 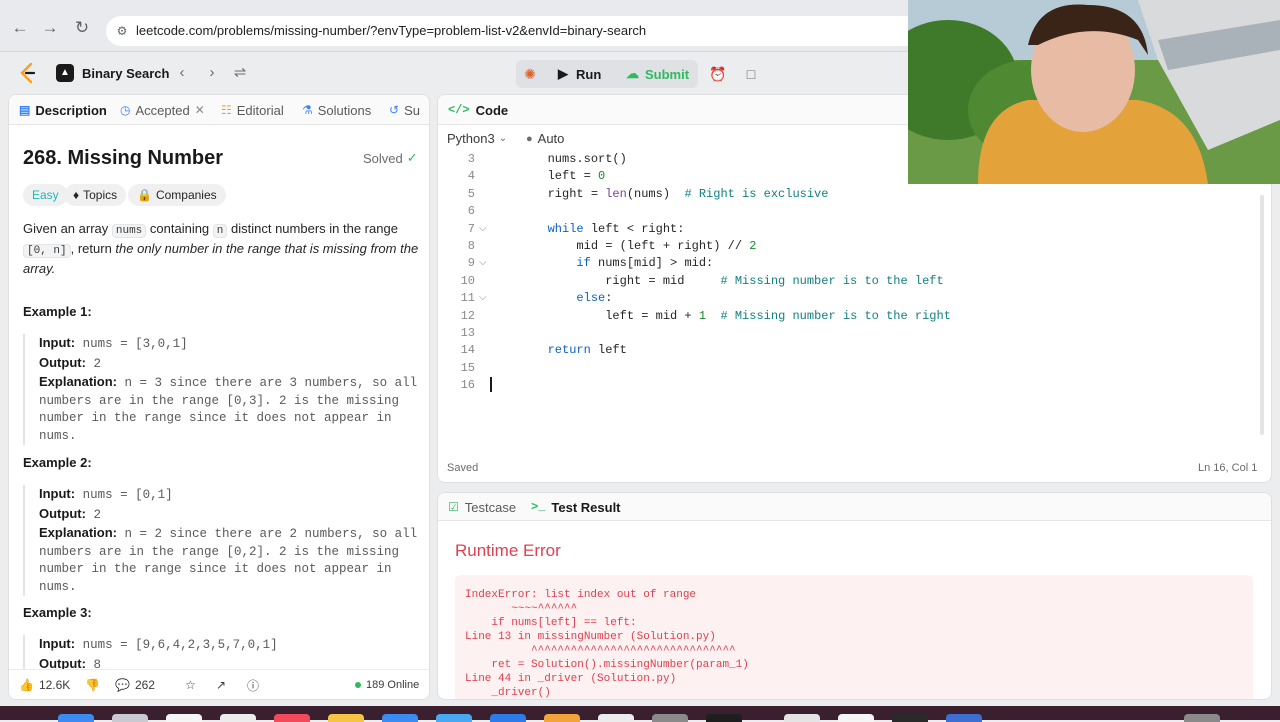 What do you see at coordinates (463, 468) in the screenshot?
I see `save-status: Saved` at bounding box center [463, 468].